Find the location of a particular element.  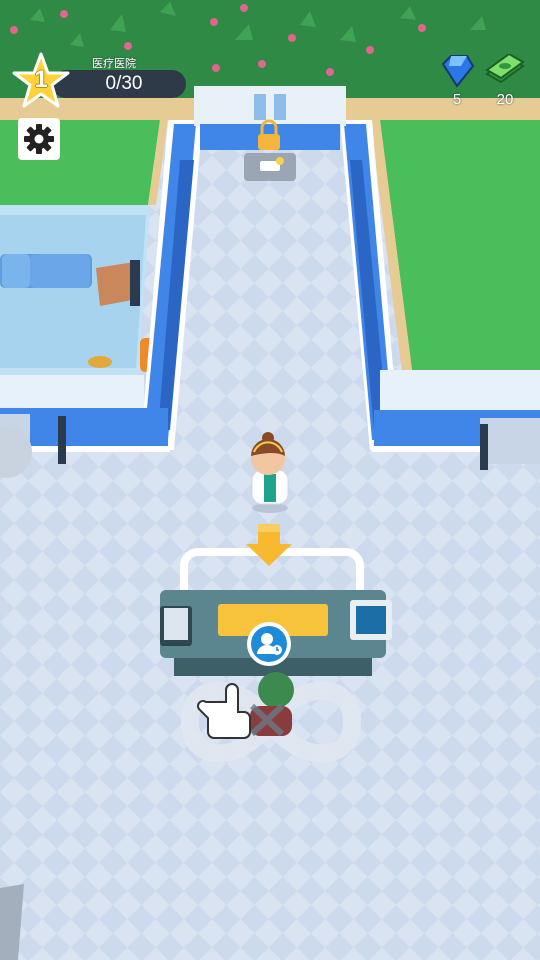

hospital-name: 医疗医院 is located at coordinates (114, 64).